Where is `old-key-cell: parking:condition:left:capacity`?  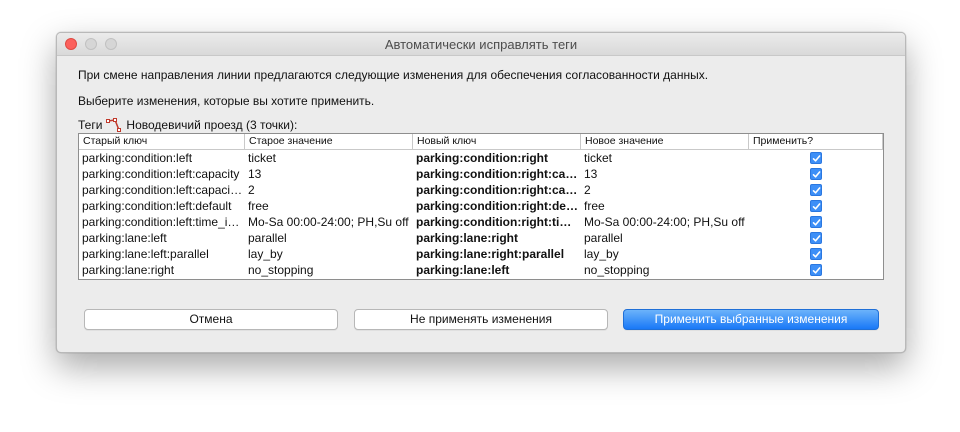
old-key-cell: parking:condition:left:capacity is located at coordinates (161, 174).